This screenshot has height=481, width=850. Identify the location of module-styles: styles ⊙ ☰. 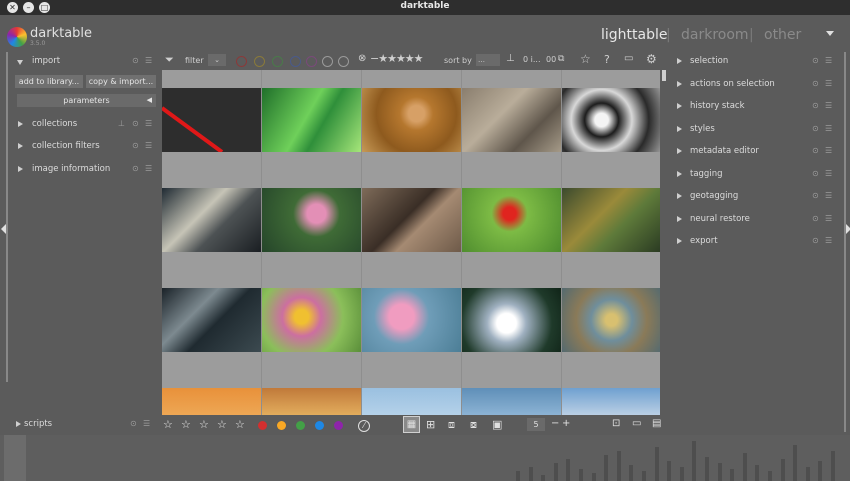
(754, 130).